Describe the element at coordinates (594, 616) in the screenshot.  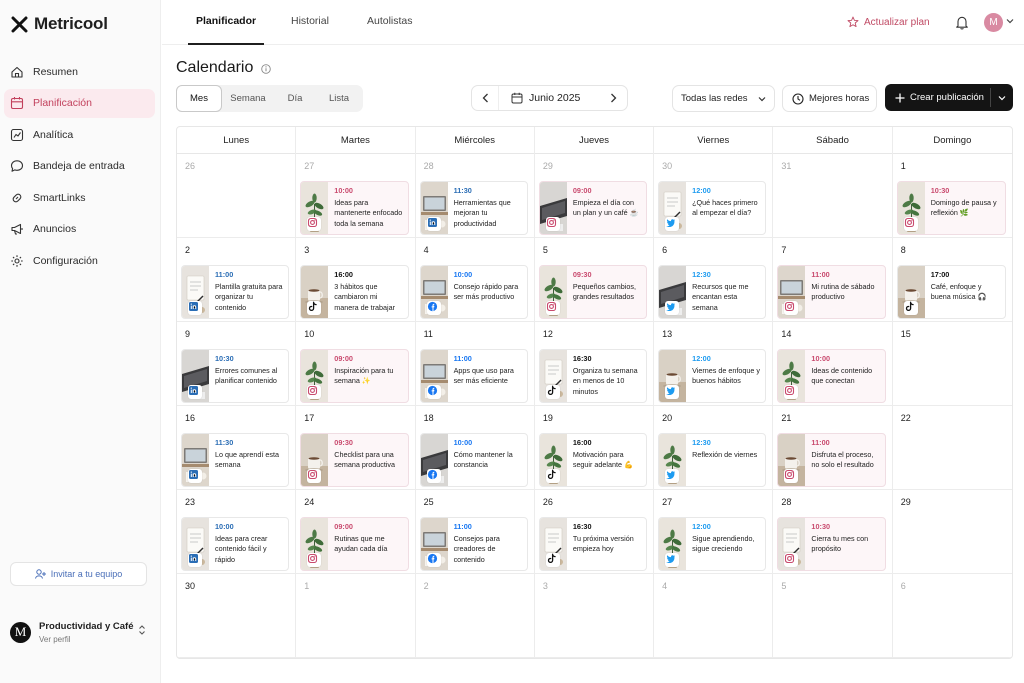
I see `calendar-day-cell: 3` at that location.